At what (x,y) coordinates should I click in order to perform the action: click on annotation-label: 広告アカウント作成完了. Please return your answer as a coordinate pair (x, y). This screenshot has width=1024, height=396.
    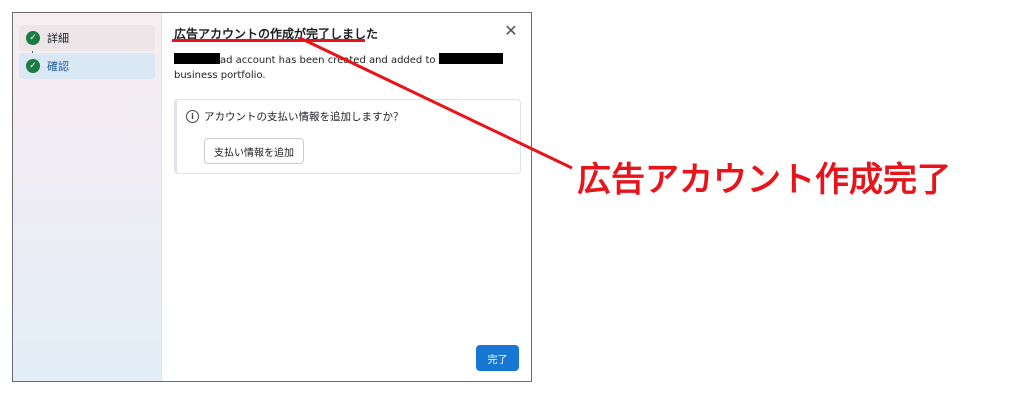
    Looking at the image, I should click on (764, 180).